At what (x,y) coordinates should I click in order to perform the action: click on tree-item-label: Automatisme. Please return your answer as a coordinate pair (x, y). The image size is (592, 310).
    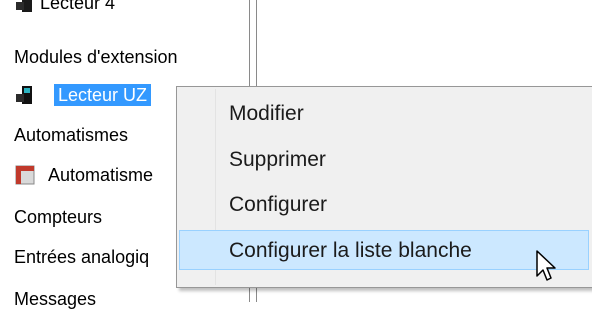
    Looking at the image, I should click on (101, 175).